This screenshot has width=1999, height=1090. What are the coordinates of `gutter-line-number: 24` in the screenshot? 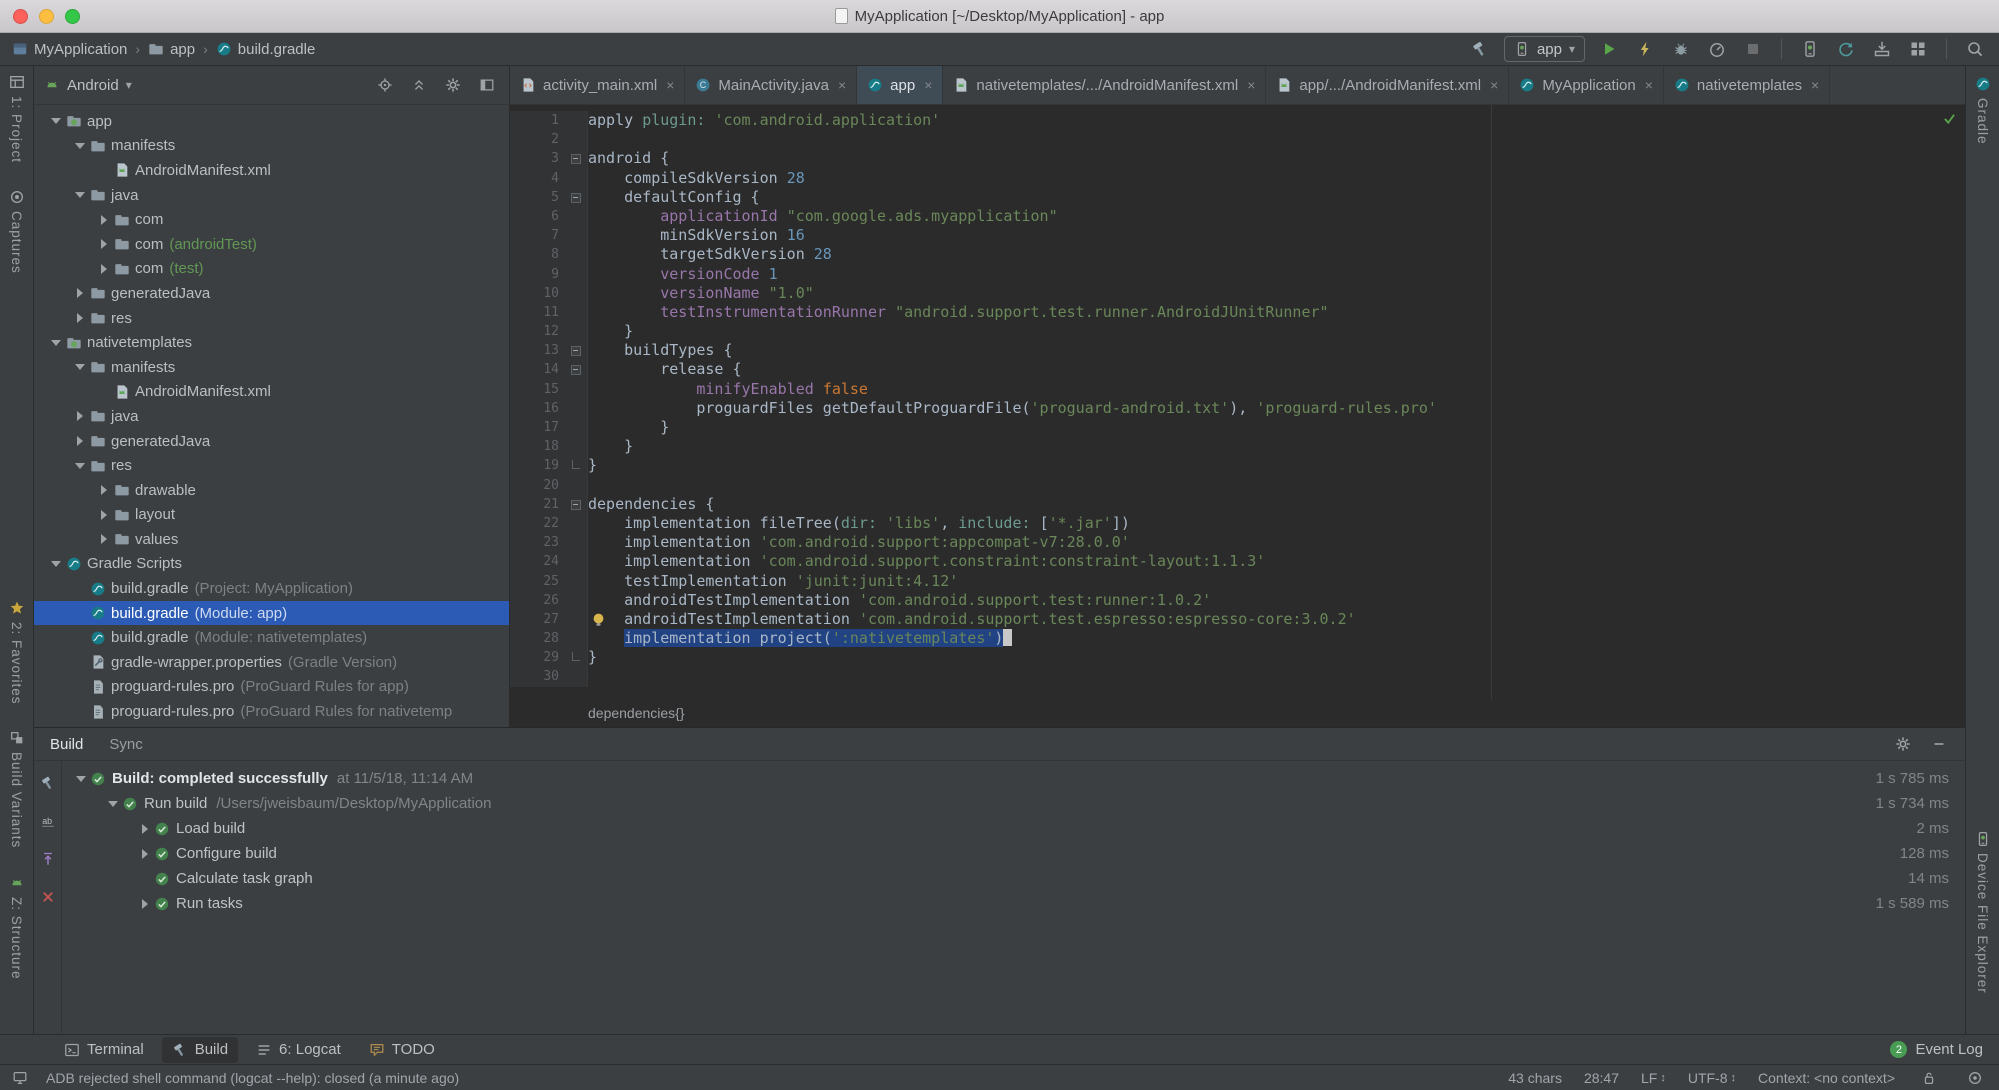 It's located at (538, 562).